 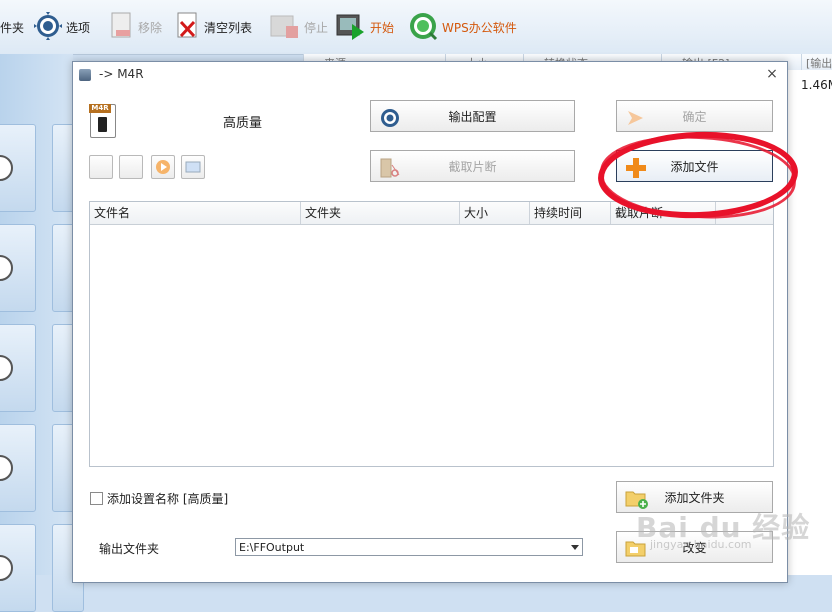 What do you see at coordinates (131, 167) in the screenshot?
I see `delete-item-icon` at bounding box center [131, 167].